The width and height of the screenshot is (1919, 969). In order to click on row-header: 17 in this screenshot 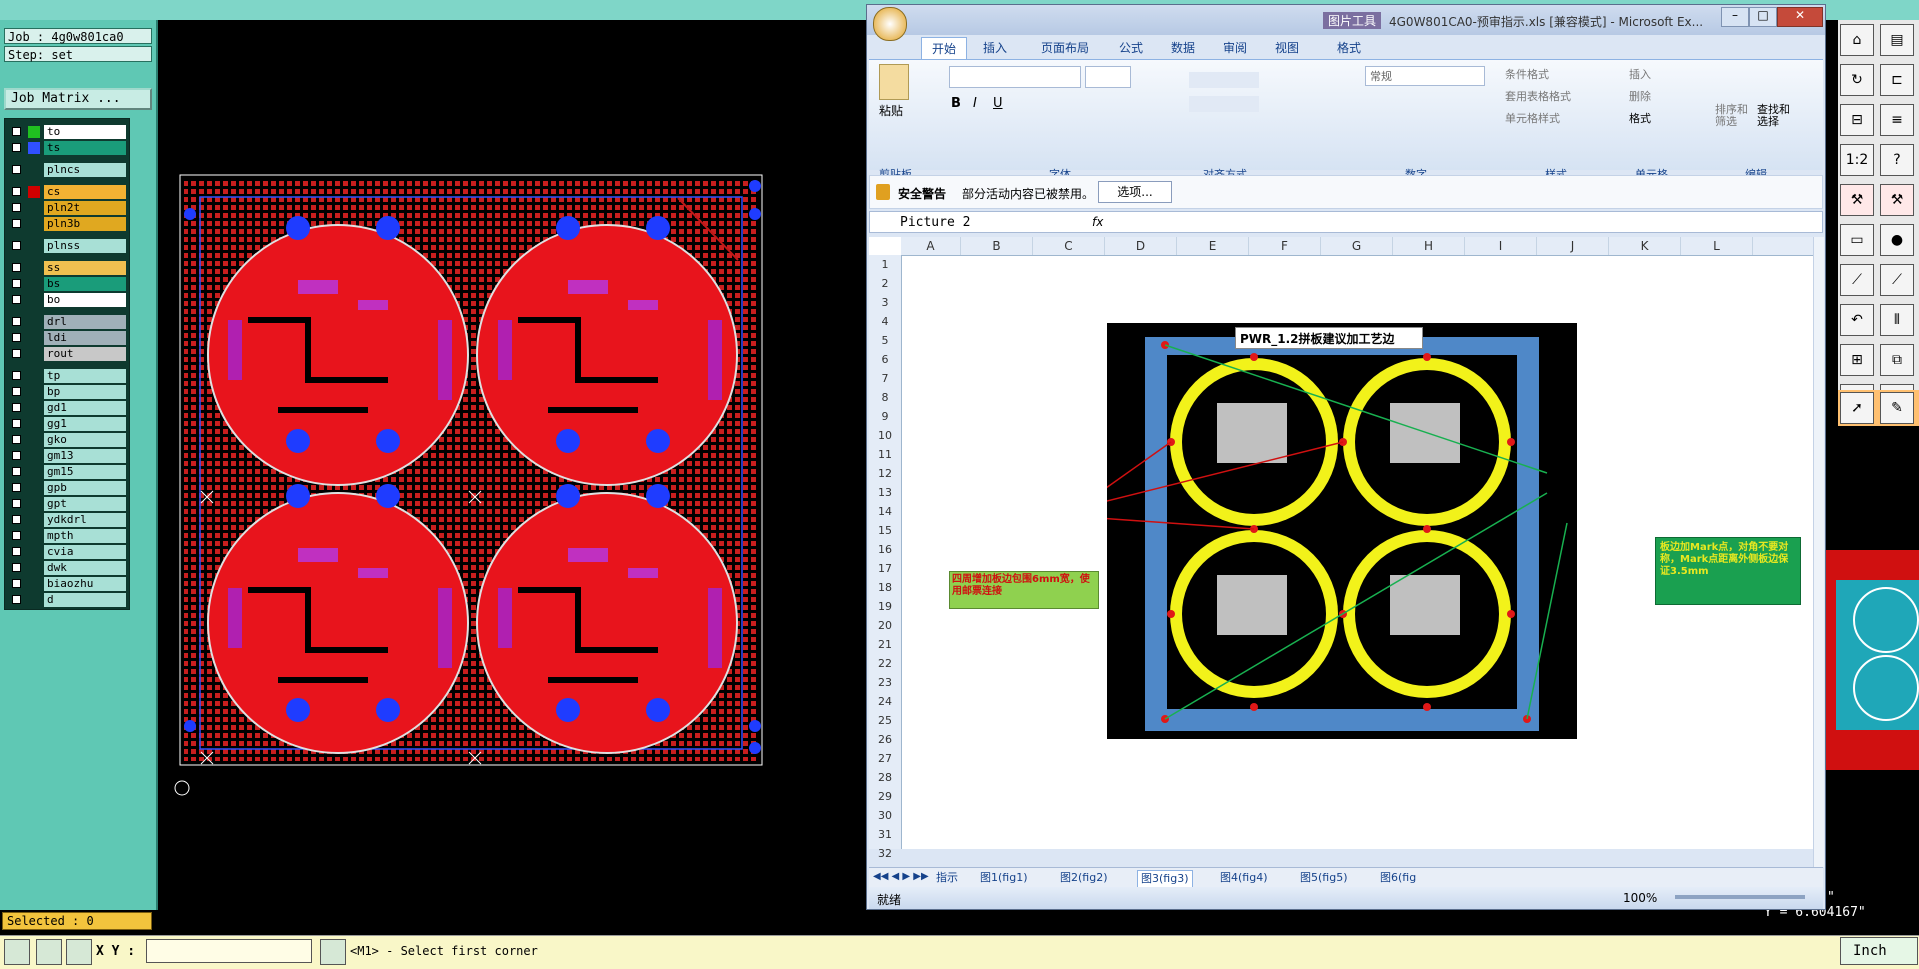, I will do `click(885, 568)`.